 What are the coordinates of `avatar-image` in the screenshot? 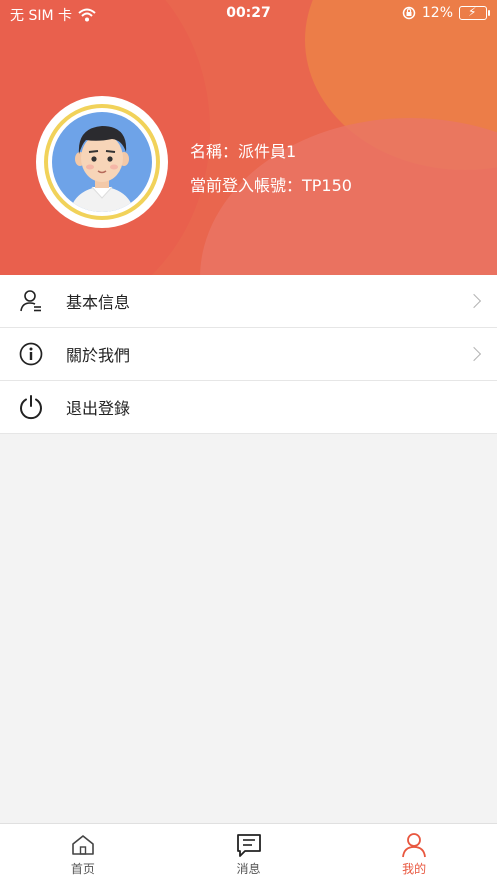 It's located at (102, 162).